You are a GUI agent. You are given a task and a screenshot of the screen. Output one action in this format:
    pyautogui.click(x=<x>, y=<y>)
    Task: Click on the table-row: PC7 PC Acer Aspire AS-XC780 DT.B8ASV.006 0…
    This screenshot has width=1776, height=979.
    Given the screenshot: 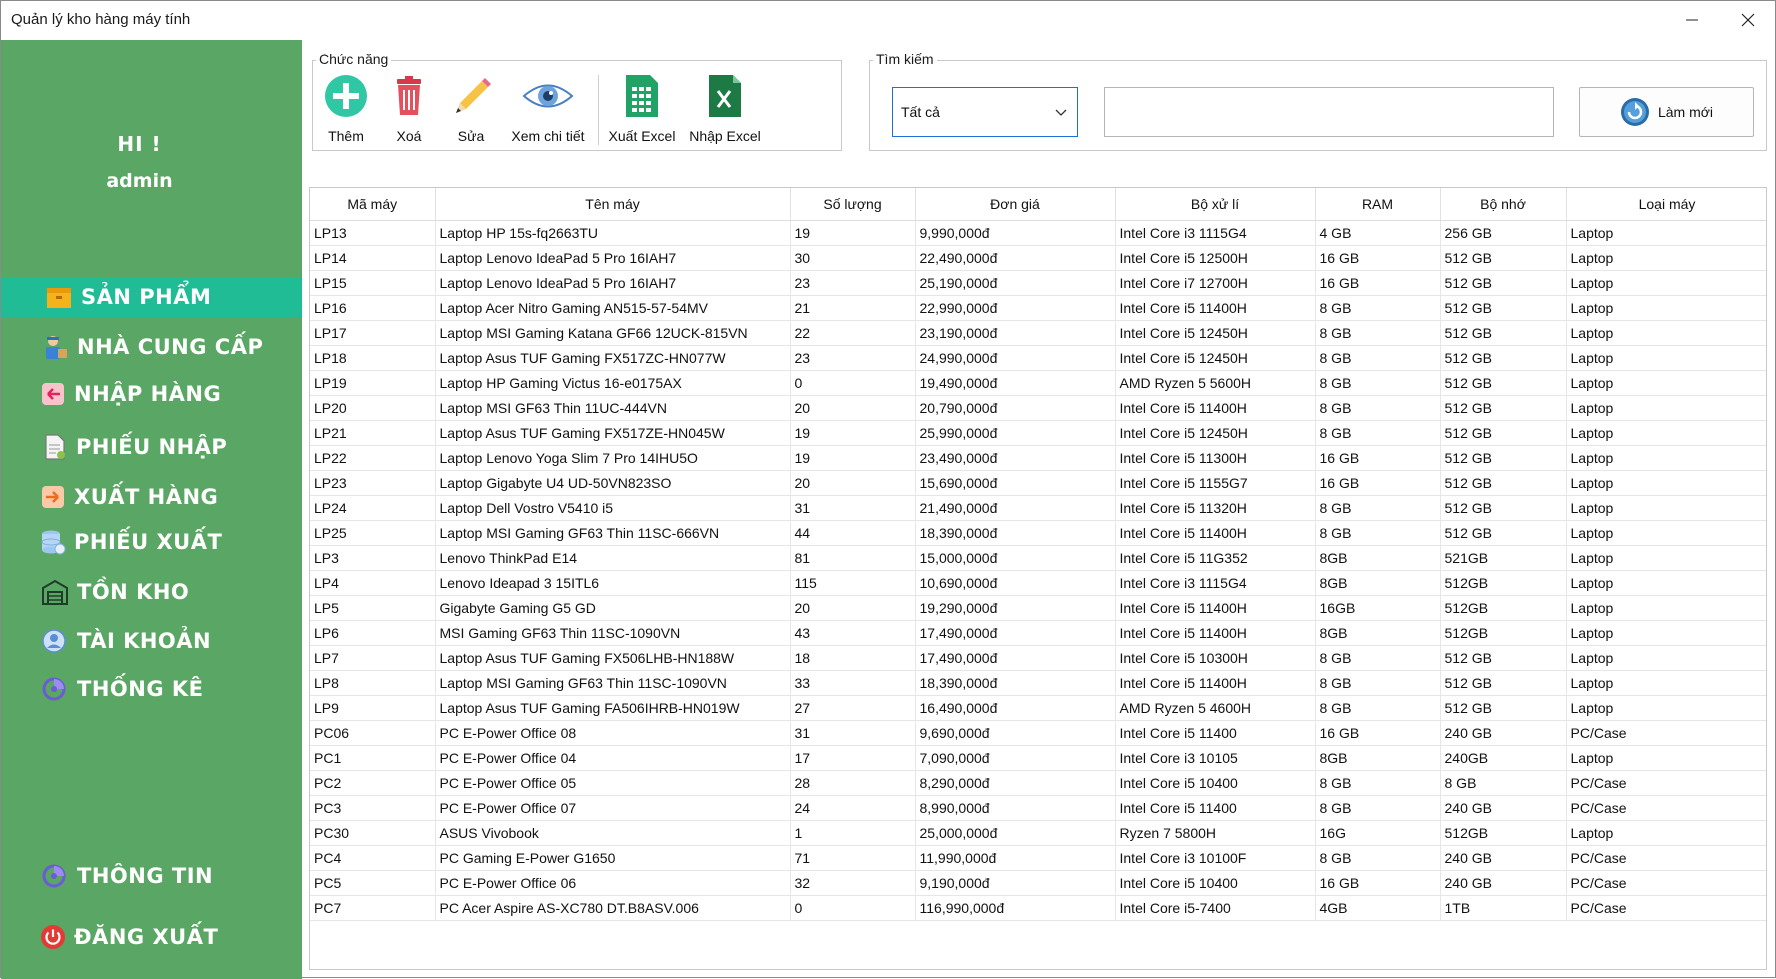 What is the action you would take?
    pyautogui.click(x=1038, y=908)
    